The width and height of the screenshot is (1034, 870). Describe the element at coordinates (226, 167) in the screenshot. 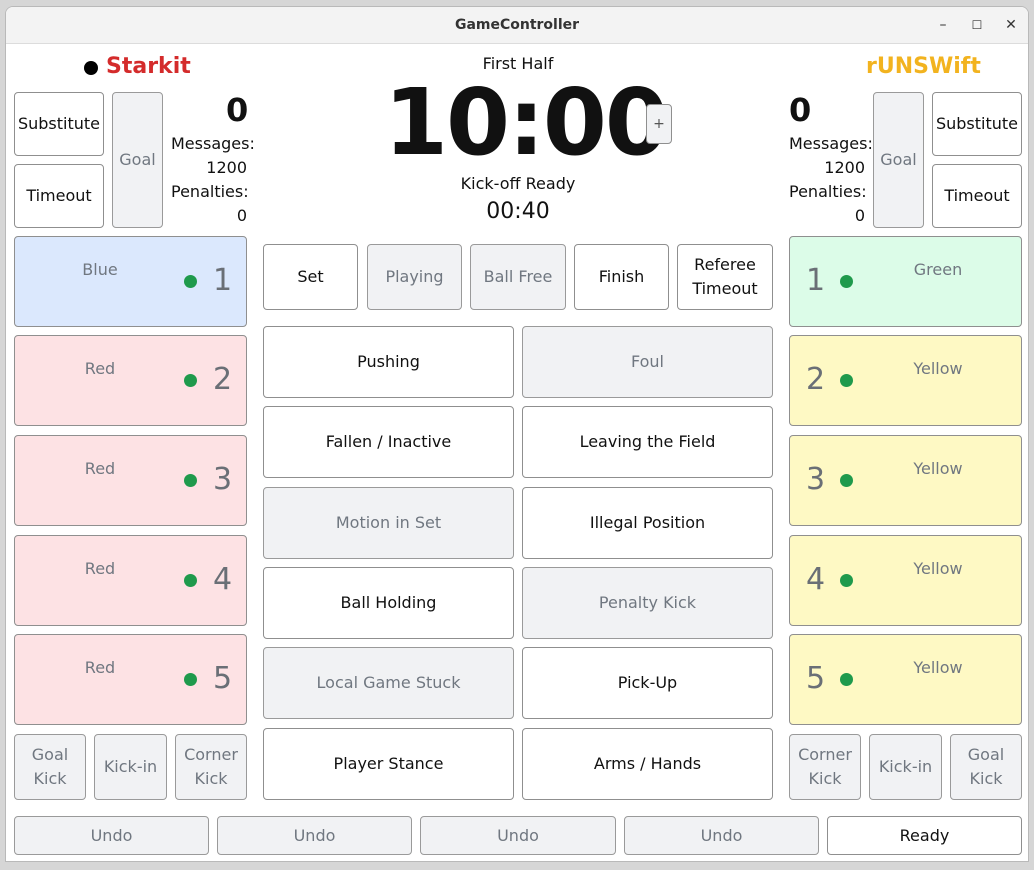

I see `home-messages-value: 1200` at that location.